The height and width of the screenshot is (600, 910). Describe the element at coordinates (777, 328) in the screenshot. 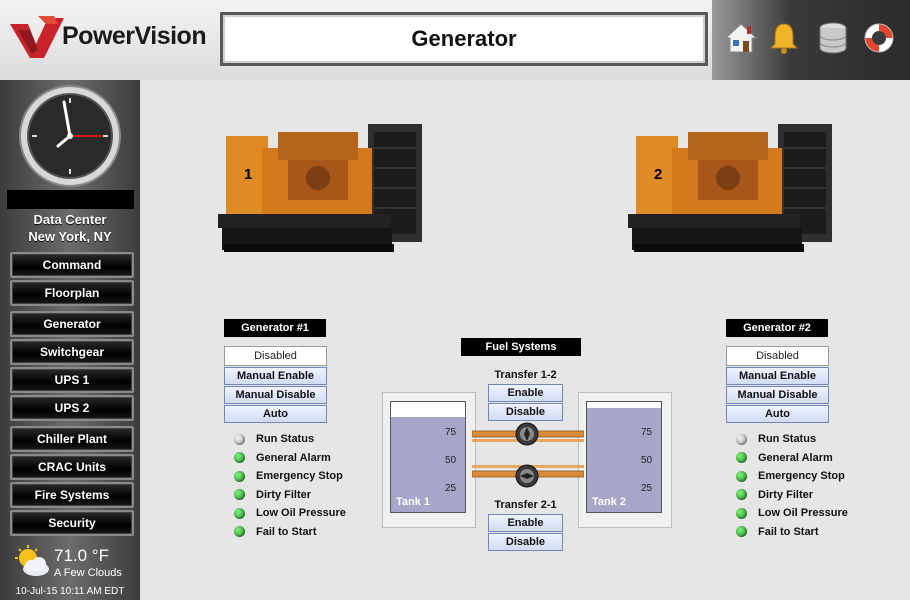

I see `generator-2-label: Generator #2` at that location.